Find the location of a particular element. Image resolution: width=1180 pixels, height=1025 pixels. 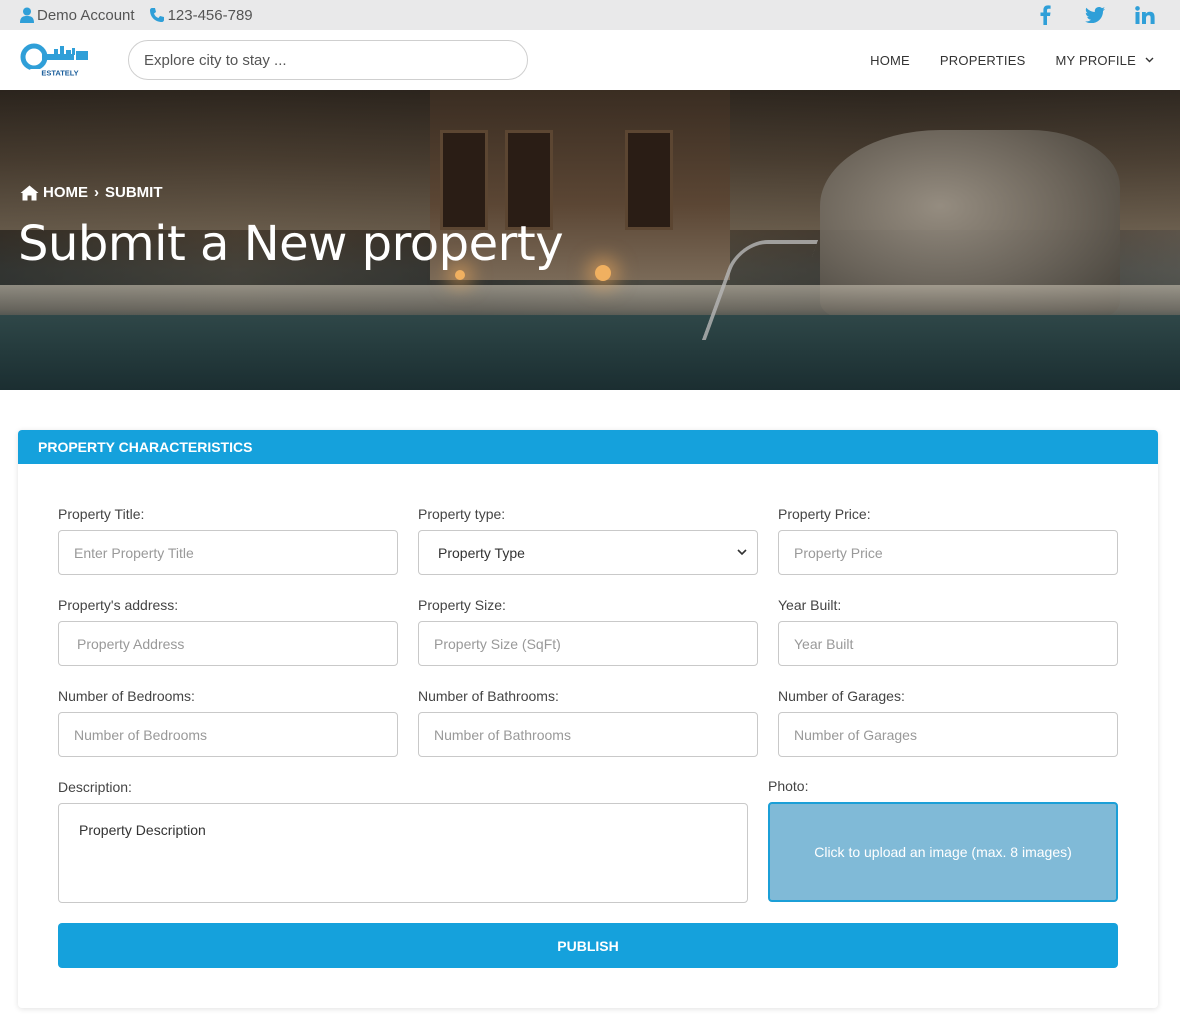

property-size-label: Property Size: is located at coordinates (462, 605).